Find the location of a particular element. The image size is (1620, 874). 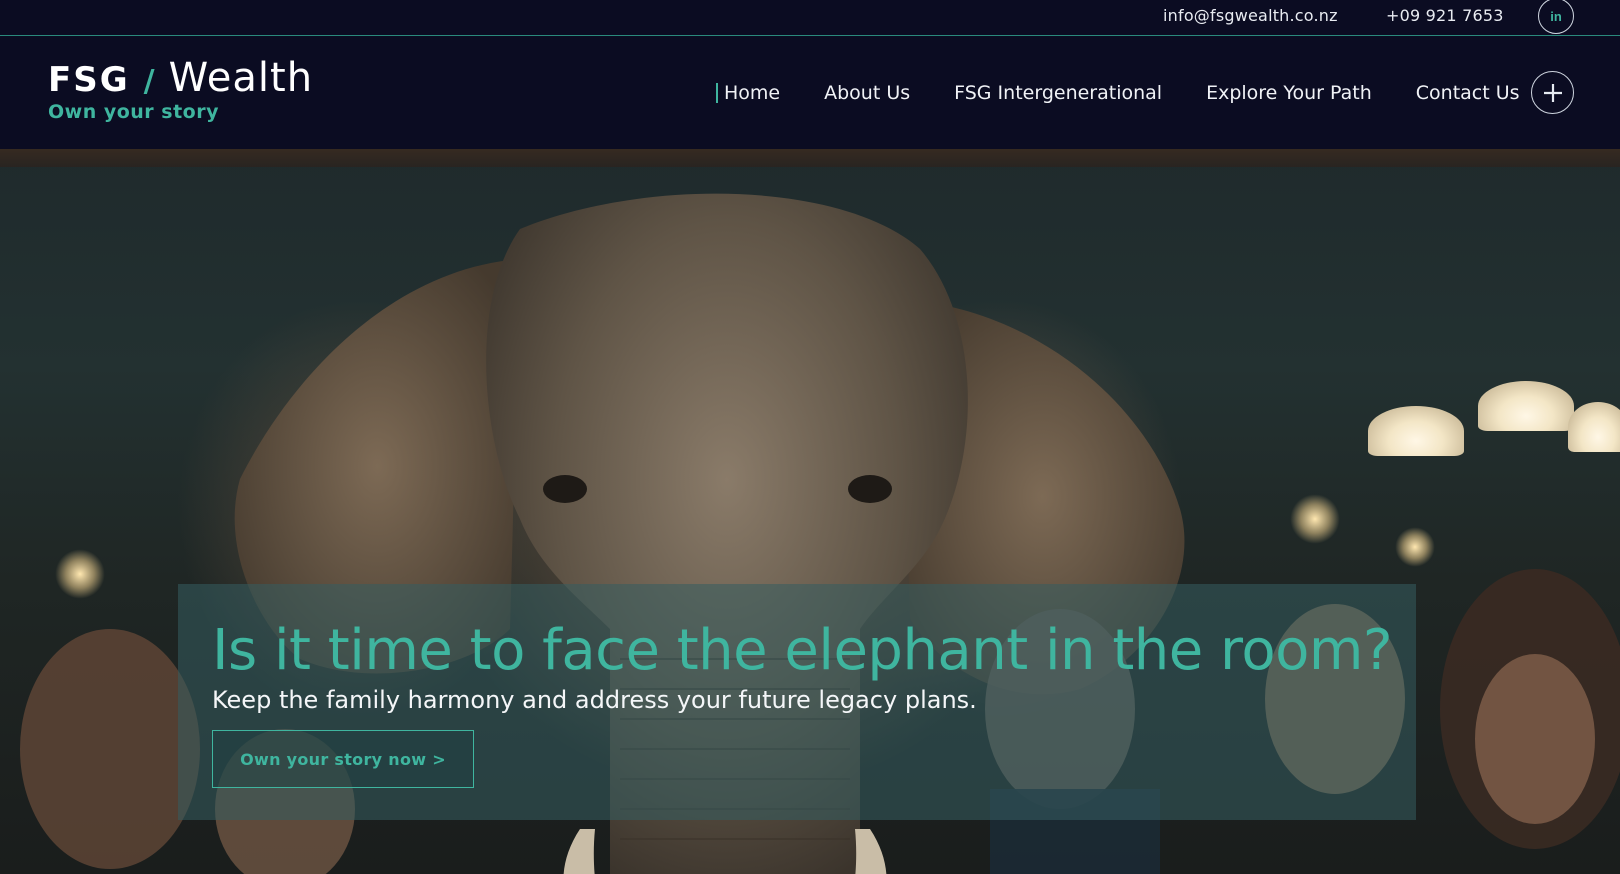

email-link: info@fsgwealth.co.nz is located at coordinates (1250, 15).